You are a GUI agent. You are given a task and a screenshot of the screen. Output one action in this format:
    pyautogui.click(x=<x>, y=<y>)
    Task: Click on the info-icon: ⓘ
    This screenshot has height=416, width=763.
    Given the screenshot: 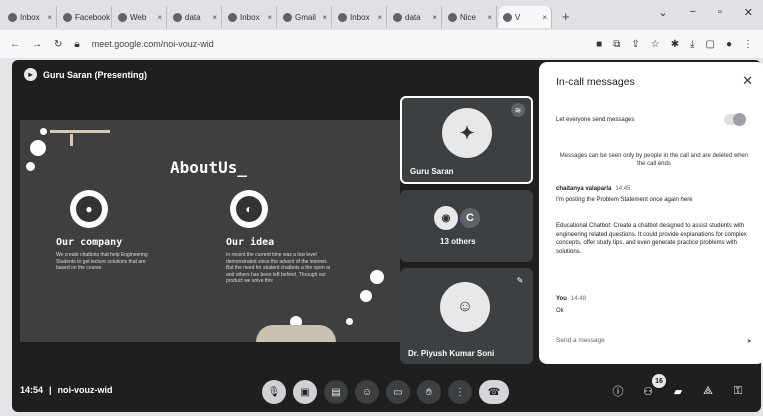 What is the action you would take?
    pyautogui.click(x=618, y=391)
    